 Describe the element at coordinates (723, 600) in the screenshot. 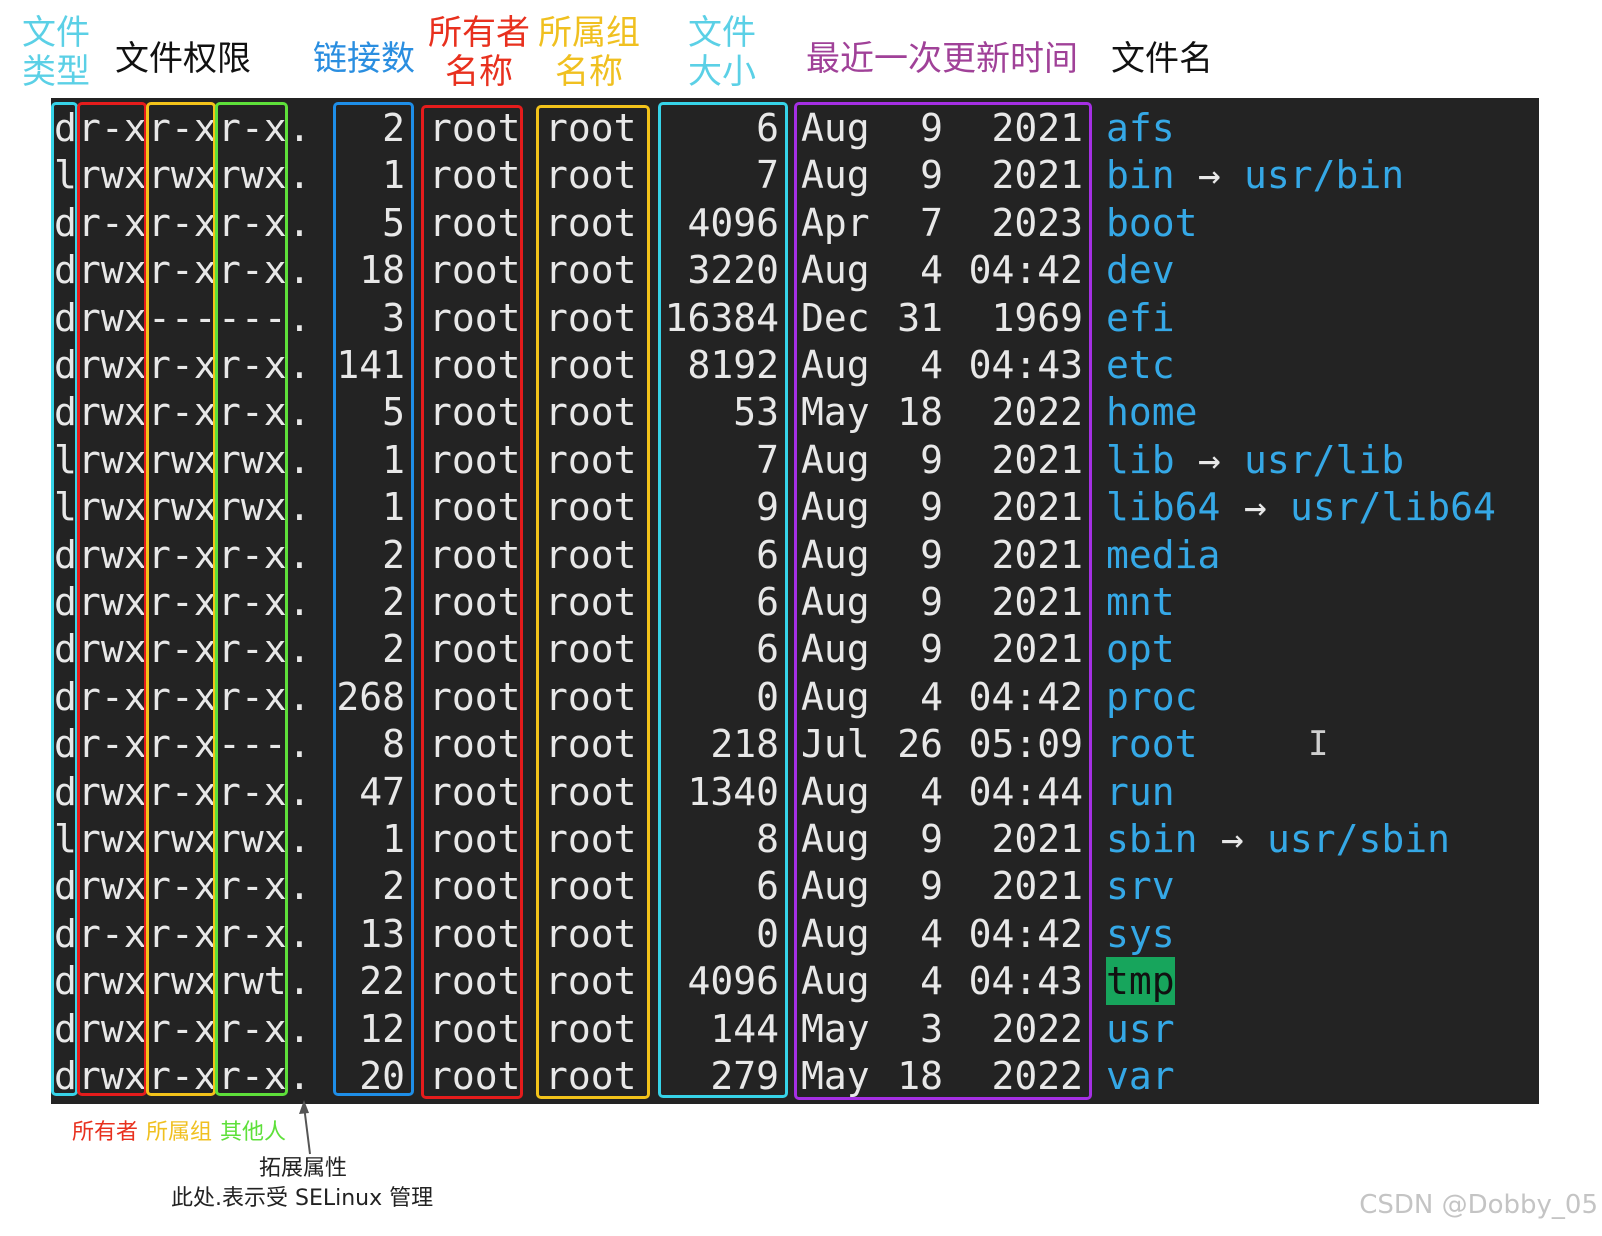

I see `size-column-box` at that location.